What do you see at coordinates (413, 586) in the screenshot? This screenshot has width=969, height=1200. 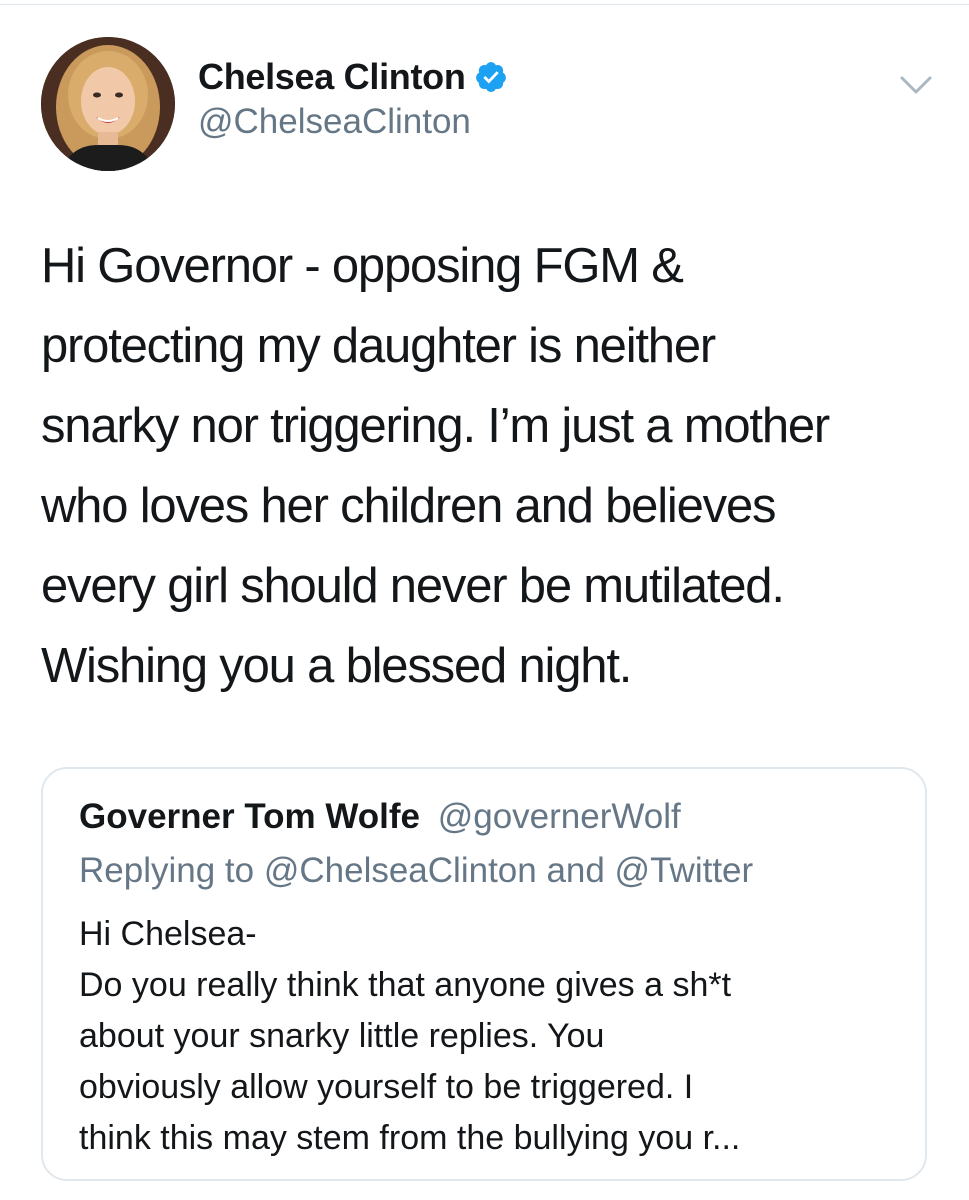 I see `tweet-text-line: every girl should never be mutilated.` at bounding box center [413, 586].